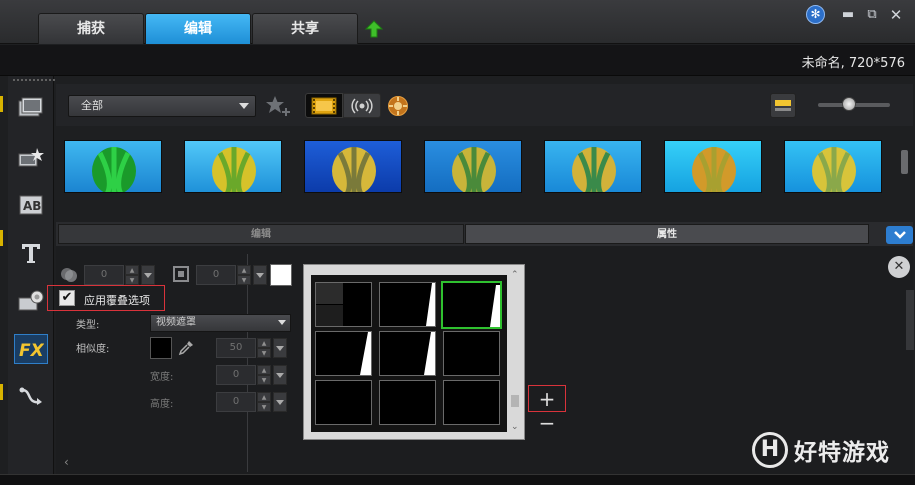 The width and height of the screenshot is (915, 485). Describe the element at coordinates (247, 363) in the screenshot. I see `divider` at that location.